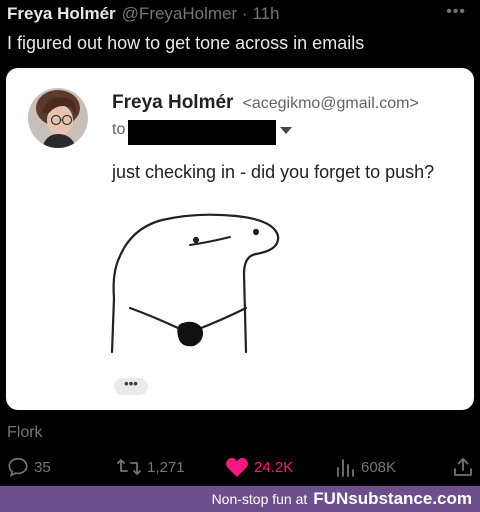 The width and height of the screenshot is (480, 512). I want to click on chevron-down-icon, so click(286, 130).